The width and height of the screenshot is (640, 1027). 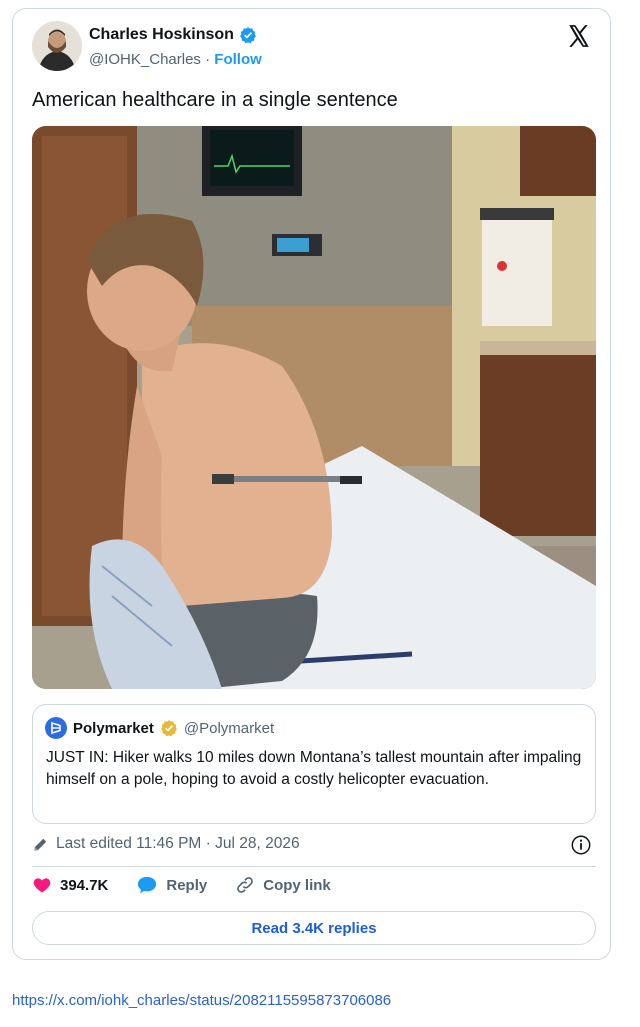 I want to click on action-bar: 394.7K Reply Copy link, so click(x=195, y=885).